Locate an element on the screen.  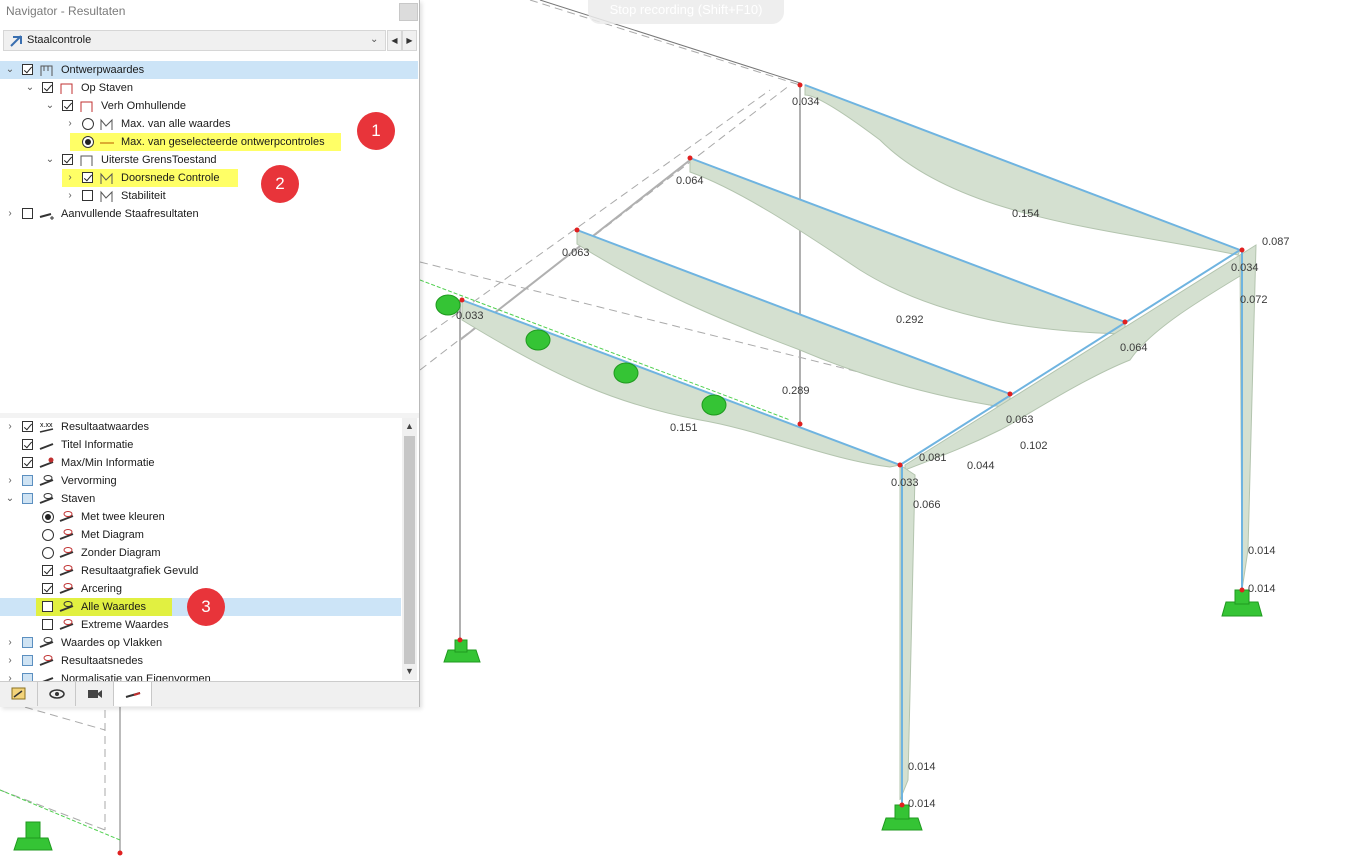
tree-item-stabiliteit: › Stabiliteit is located at coordinates (209, 196).